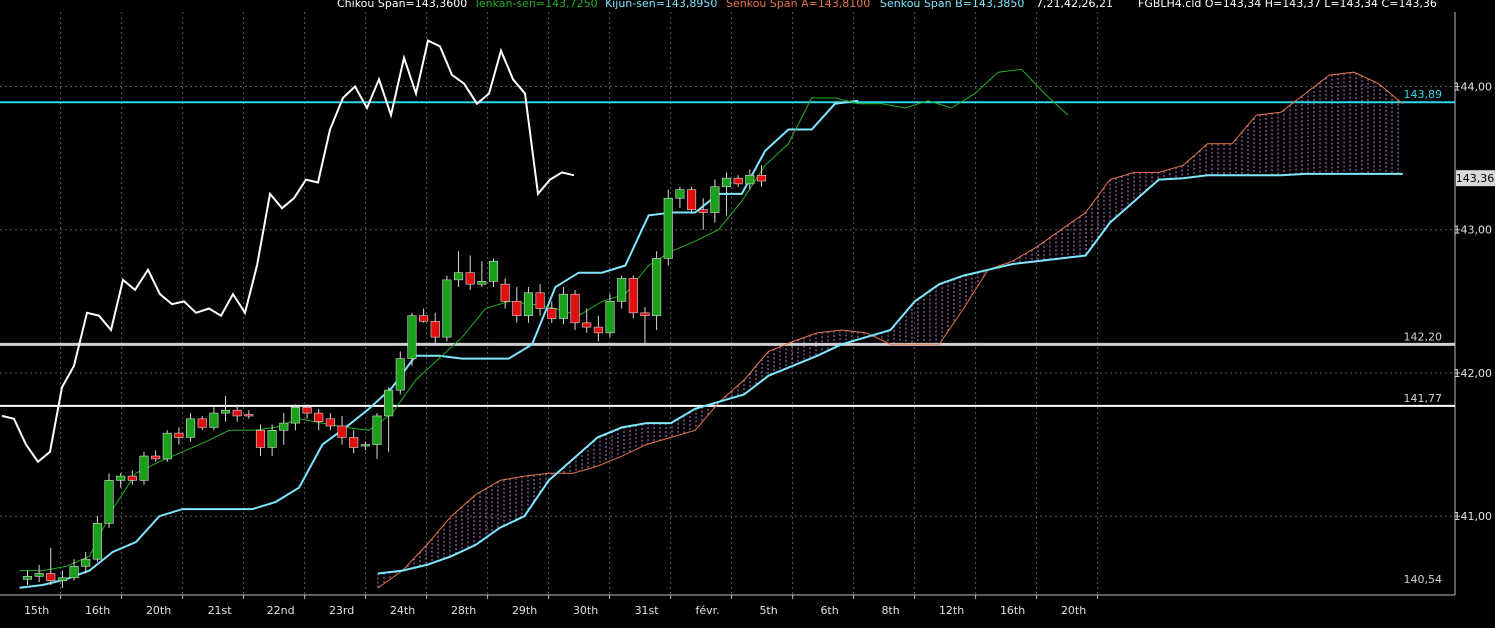  Describe the element at coordinates (798, 5) in the screenshot. I see `header-senkou-a: Senkou Span A=143,8100` at that location.